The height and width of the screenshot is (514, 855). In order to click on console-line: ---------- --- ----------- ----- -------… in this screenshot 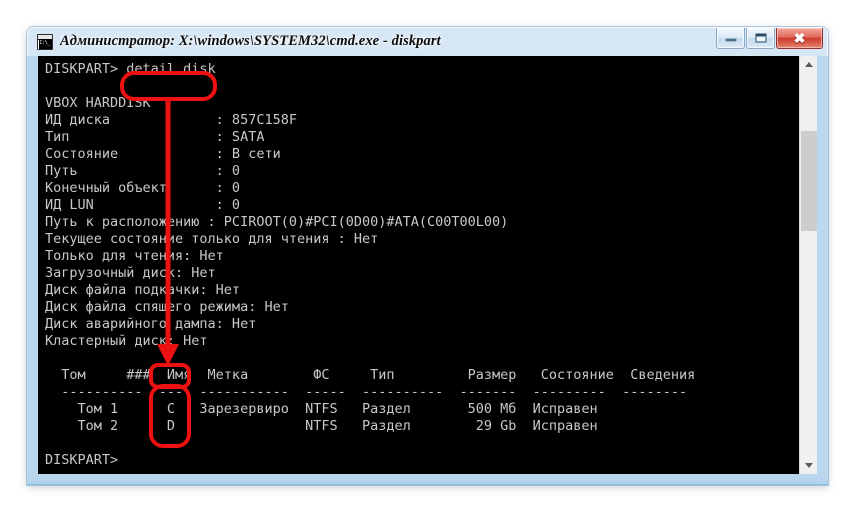, I will do `click(366, 392)`.